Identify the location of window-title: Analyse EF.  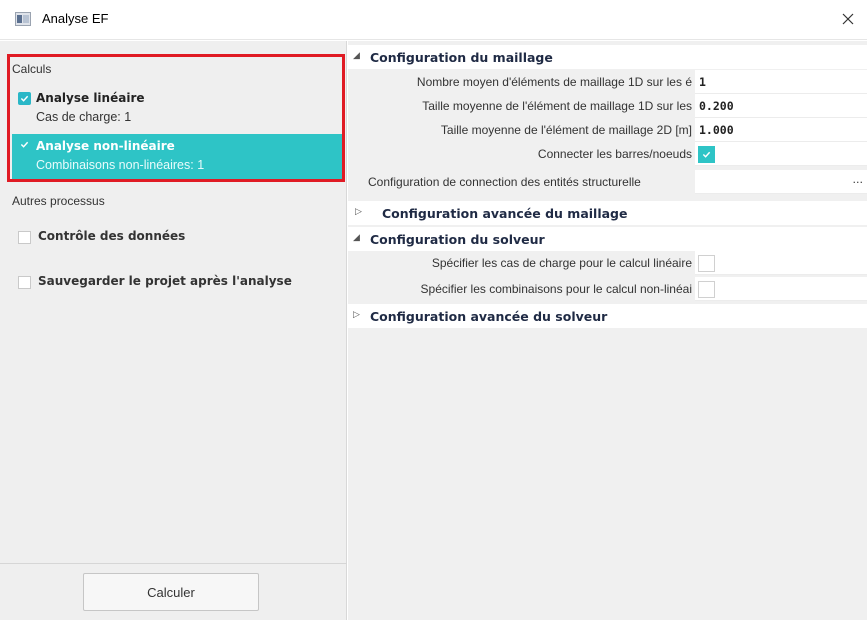
(75, 18).